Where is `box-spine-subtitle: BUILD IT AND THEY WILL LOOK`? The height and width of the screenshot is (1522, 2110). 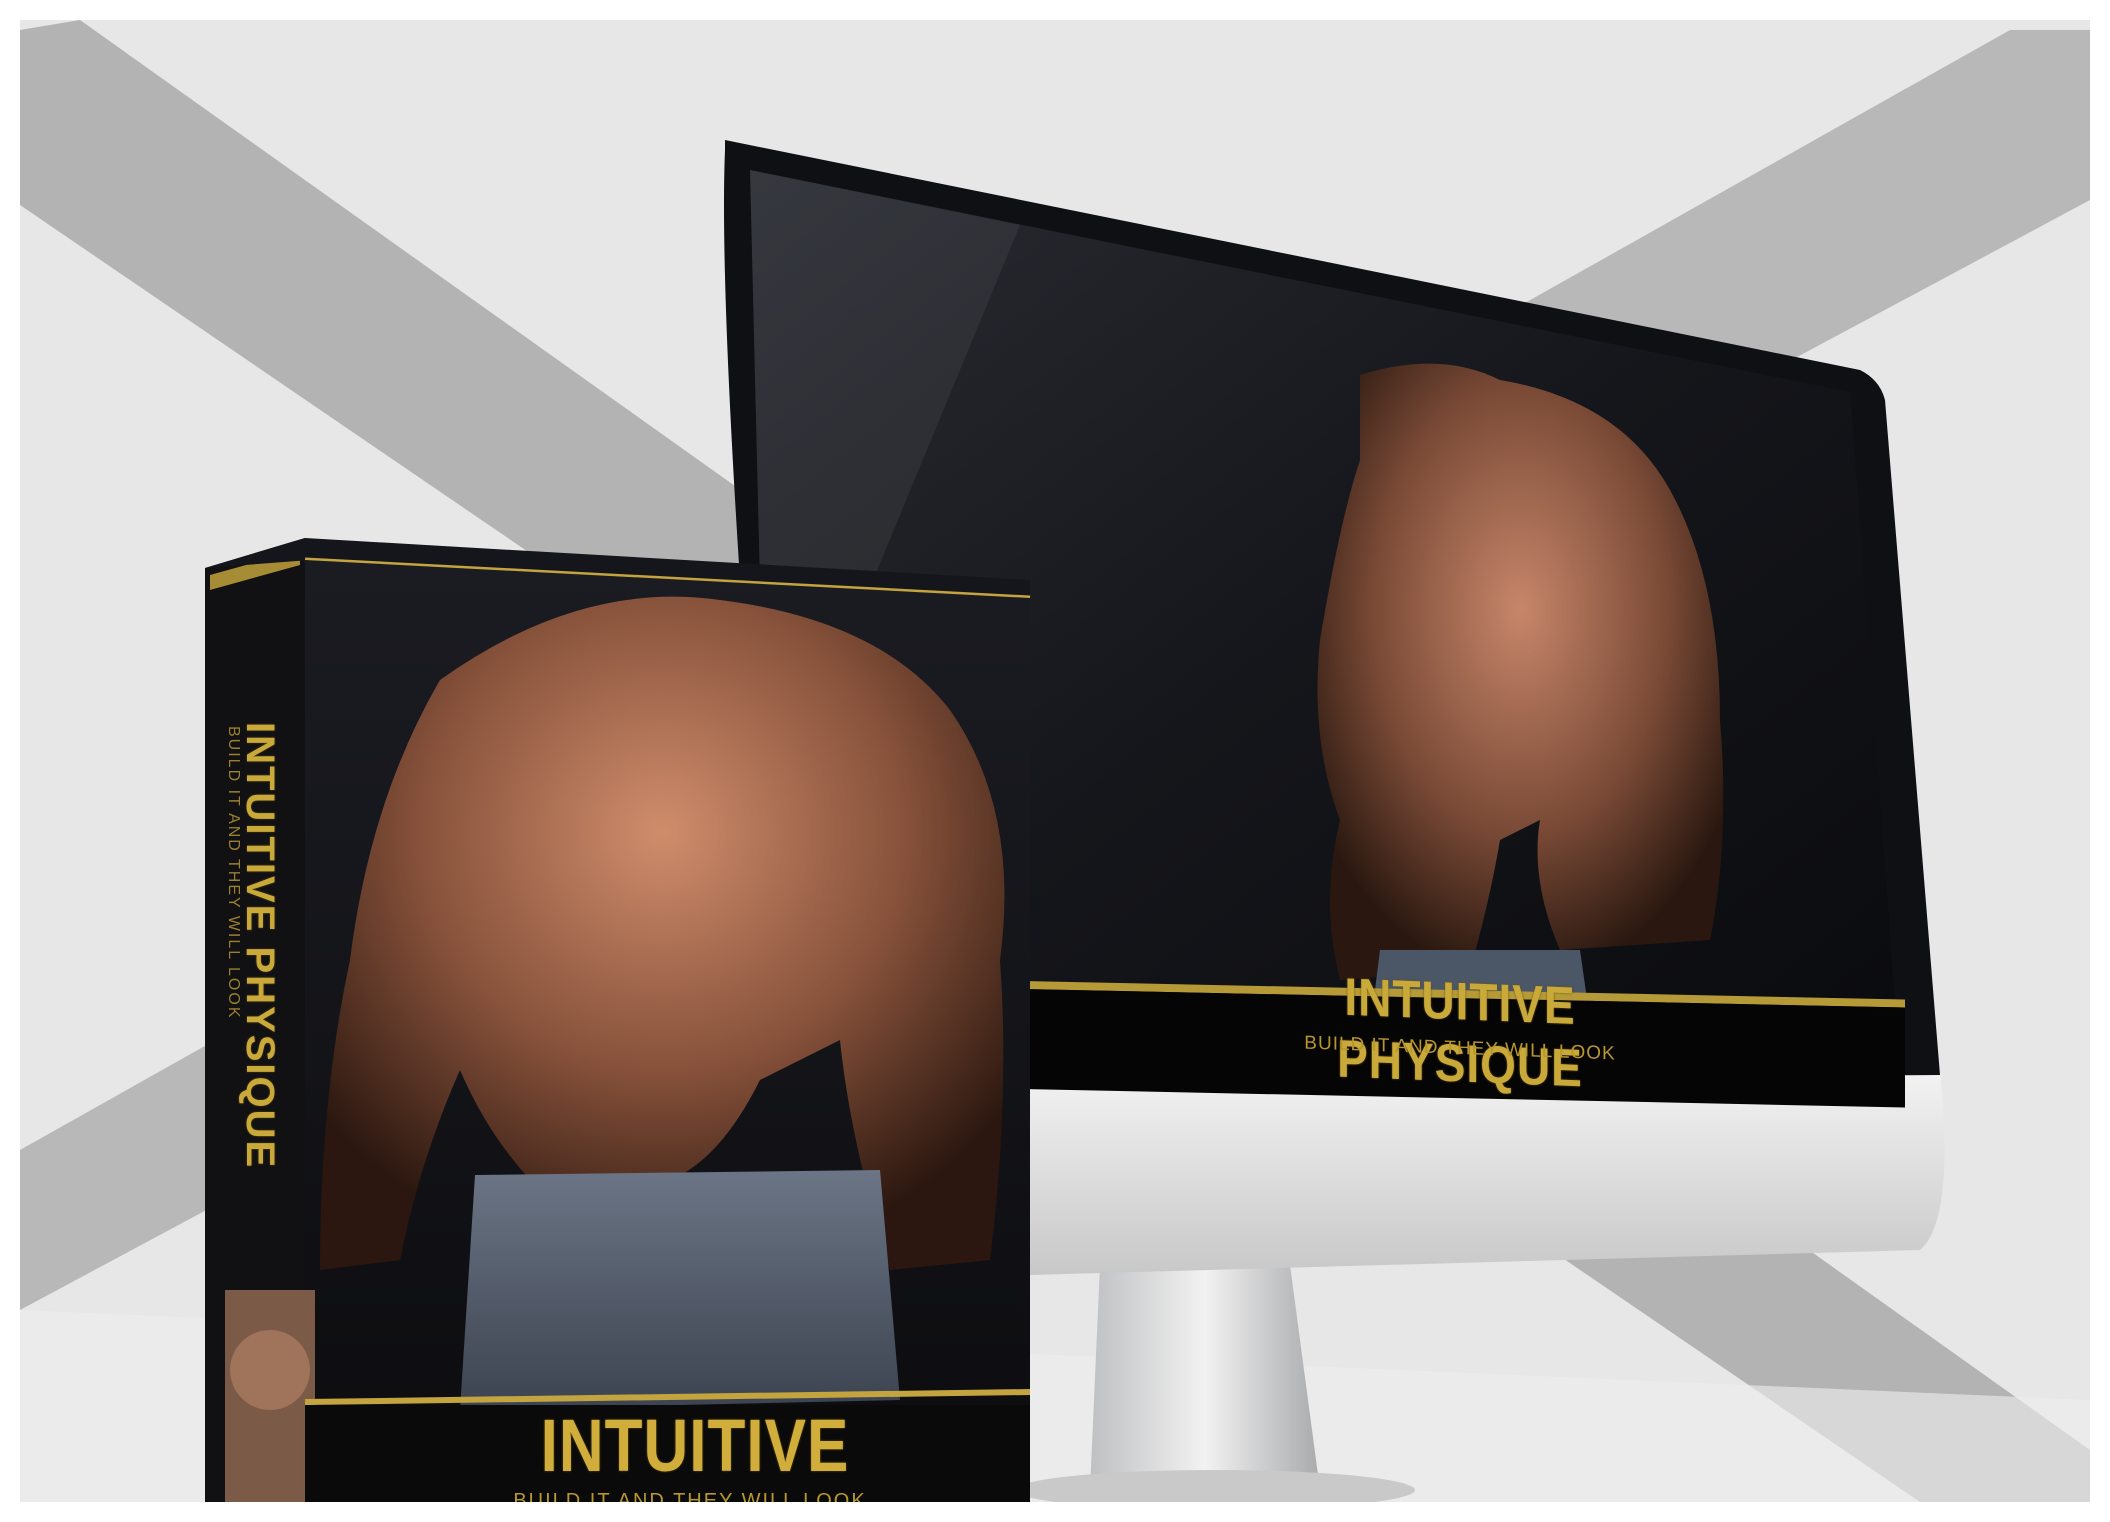 box-spine-subtitle: BUILD IT AND THEY WILL LOOK is located at coordinates (233, 873).